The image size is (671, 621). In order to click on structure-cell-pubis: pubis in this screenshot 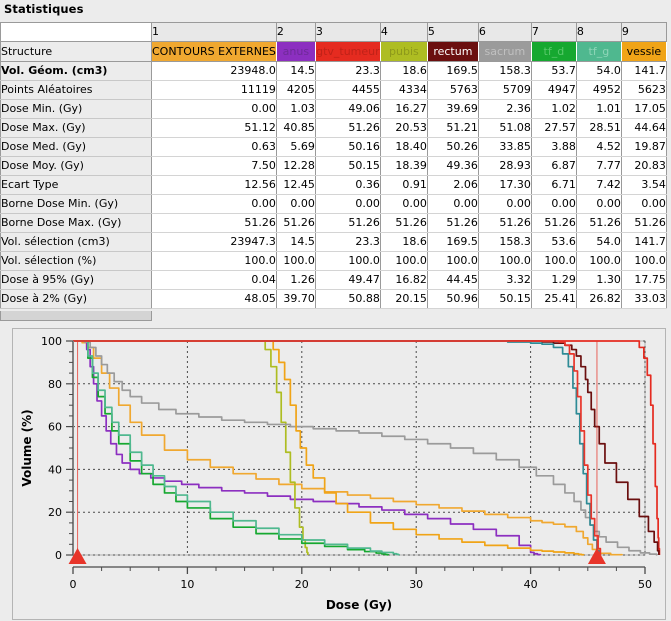, I will do `click(404, 51)`.